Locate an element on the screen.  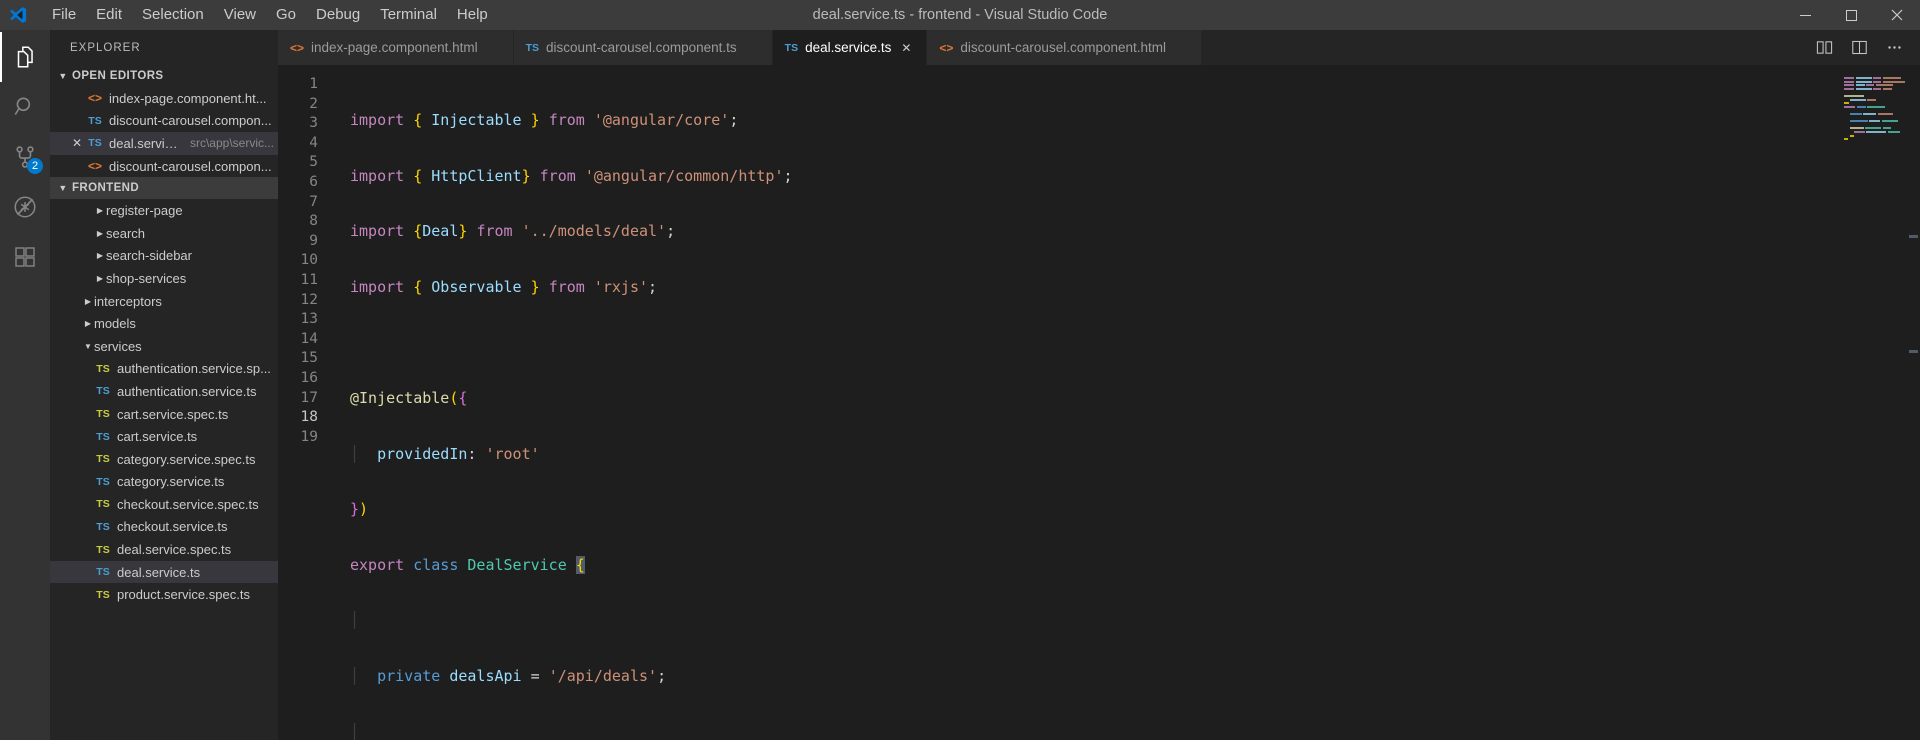
tree-file-product-service-spec: TS product.service.spec.ts is located at coordinates (164, 594).